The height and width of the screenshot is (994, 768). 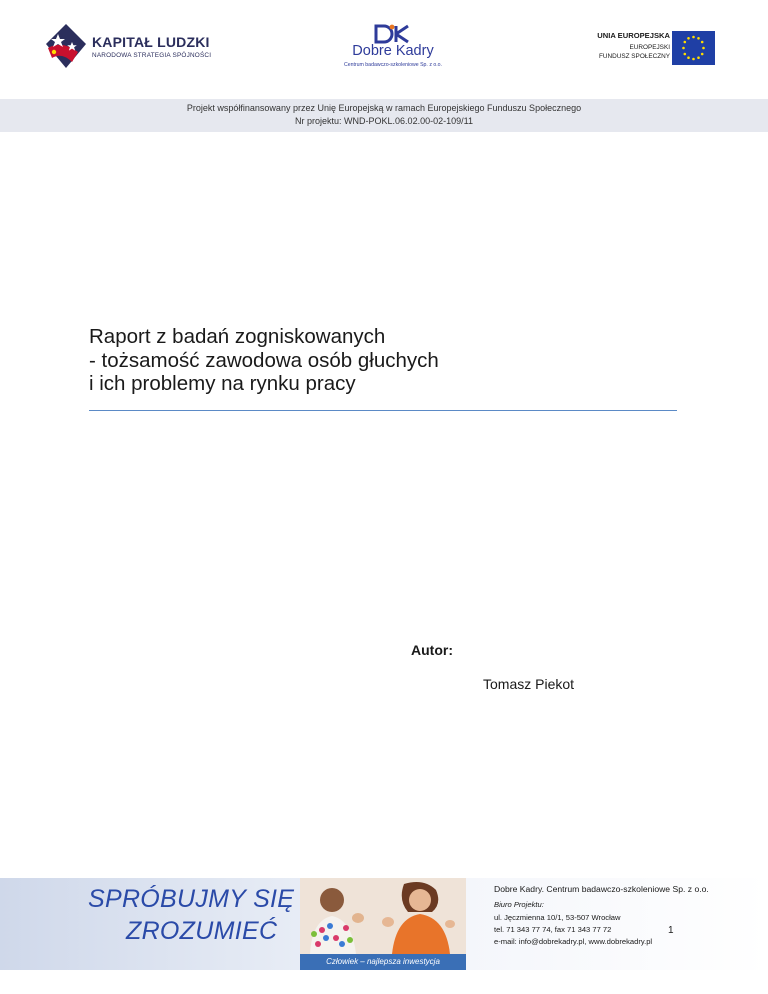 I want to click on sign-language-people-illustration-icon, so click(x=383, y=916).